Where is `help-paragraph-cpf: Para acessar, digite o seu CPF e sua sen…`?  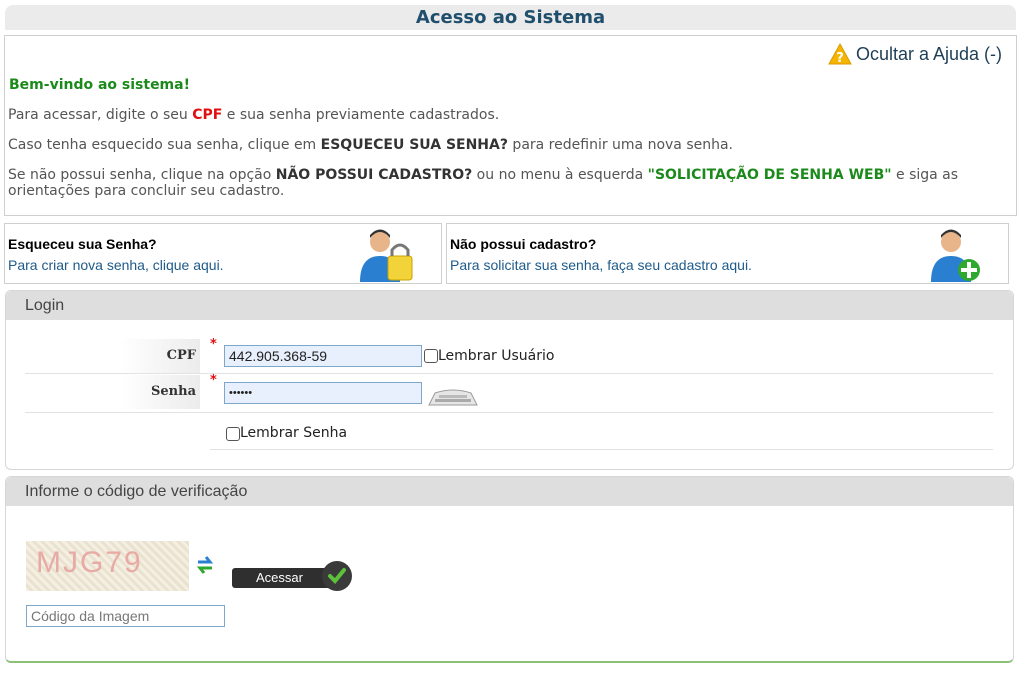 help-paragraph-cpf: Para acessar, digite o seu CPF e sua sen… is located at coordinates (254, 115).